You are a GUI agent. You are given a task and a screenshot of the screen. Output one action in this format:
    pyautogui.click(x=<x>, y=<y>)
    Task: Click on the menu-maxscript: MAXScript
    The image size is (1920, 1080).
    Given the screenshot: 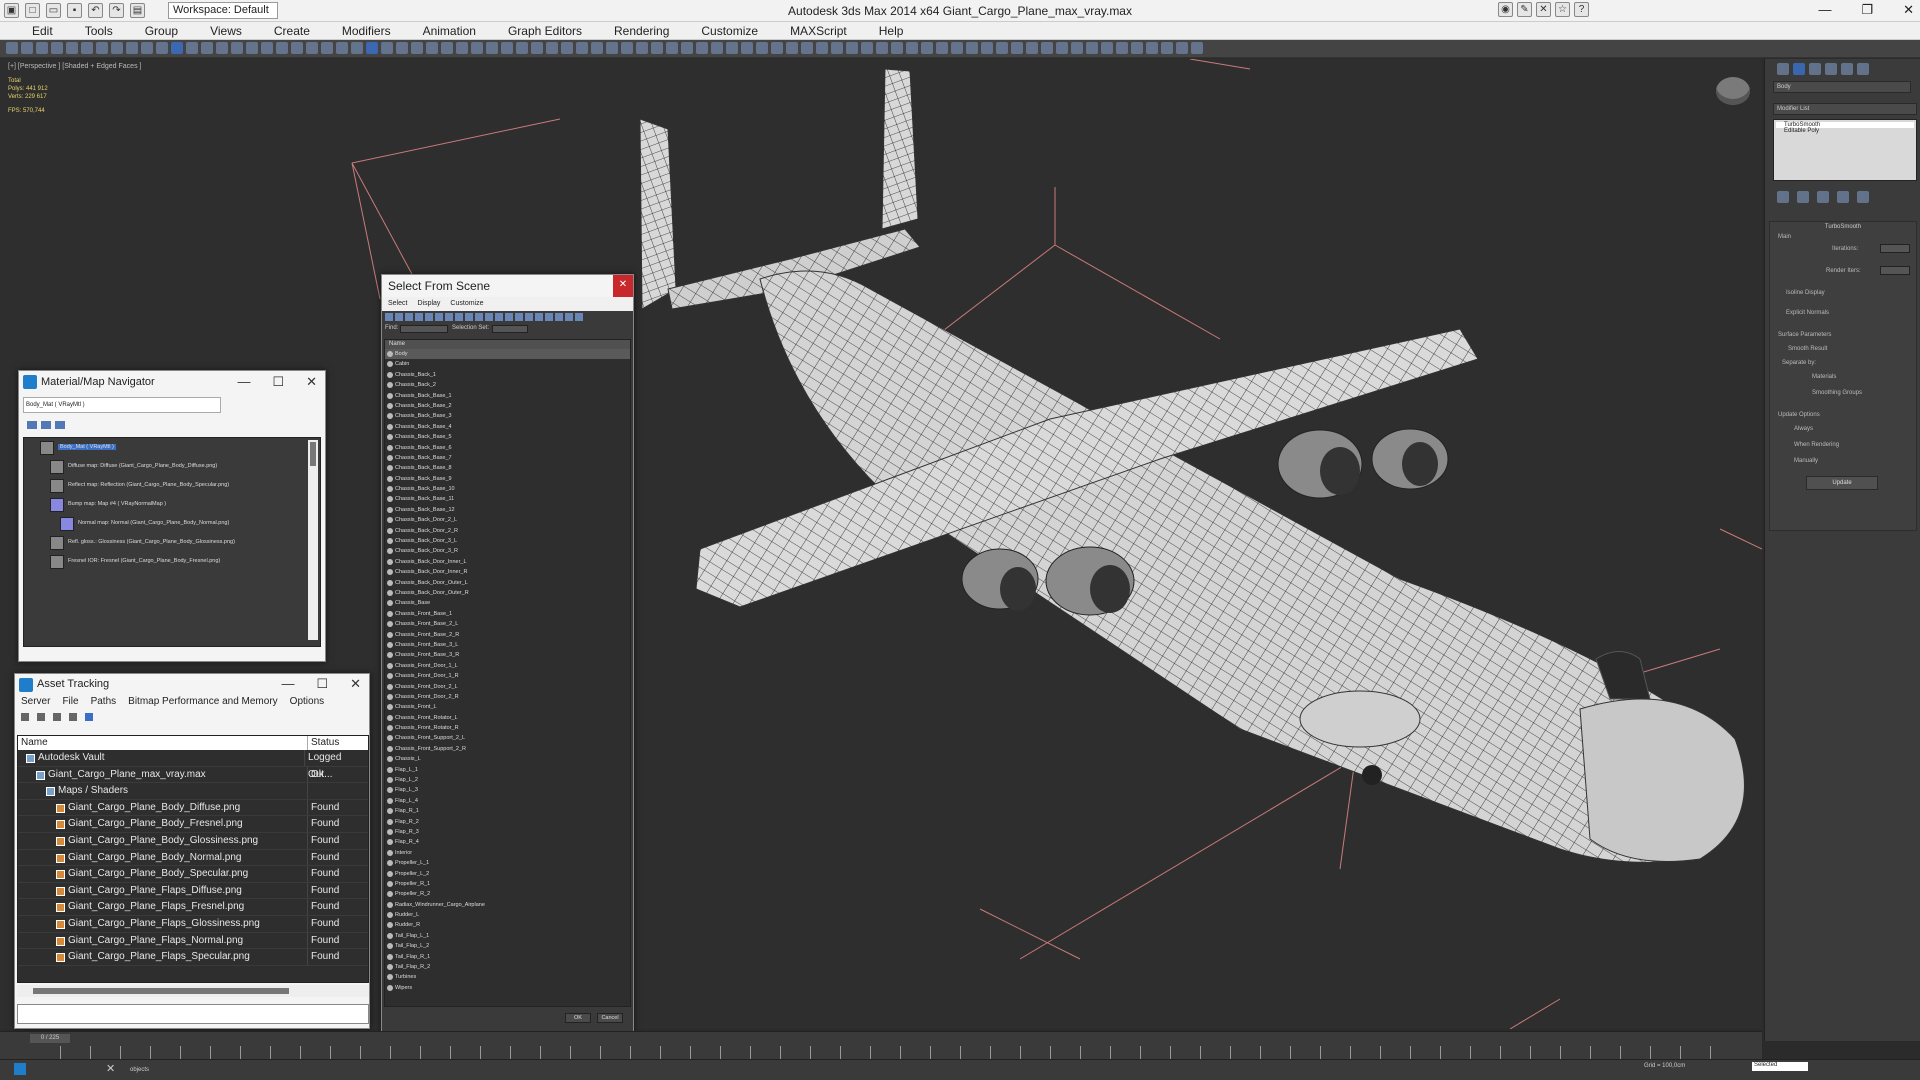 What is the action you would take?
    pyautogui.click(x=812, y=30)
    